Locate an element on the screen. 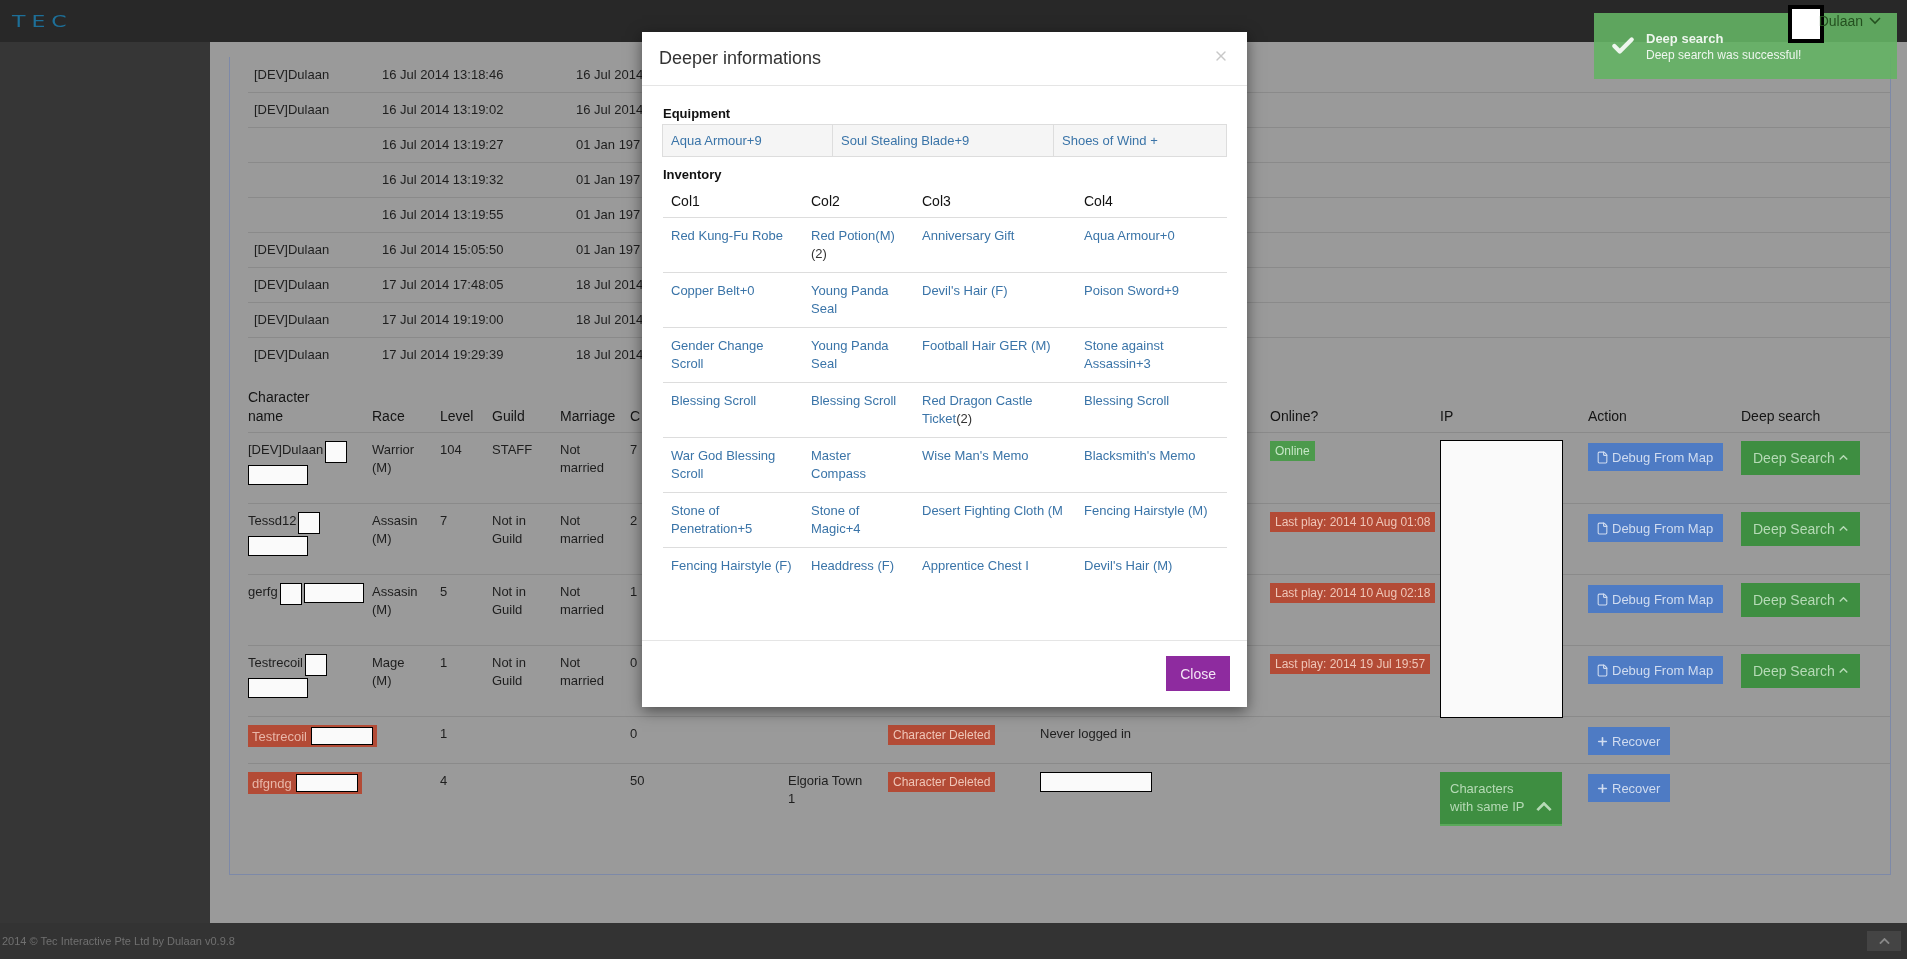 The height and width of the screenshot is (959, 1907). last-play-badge: Last play: 2014 10 Aug 01:08 is located at coordinates (1353, 522).